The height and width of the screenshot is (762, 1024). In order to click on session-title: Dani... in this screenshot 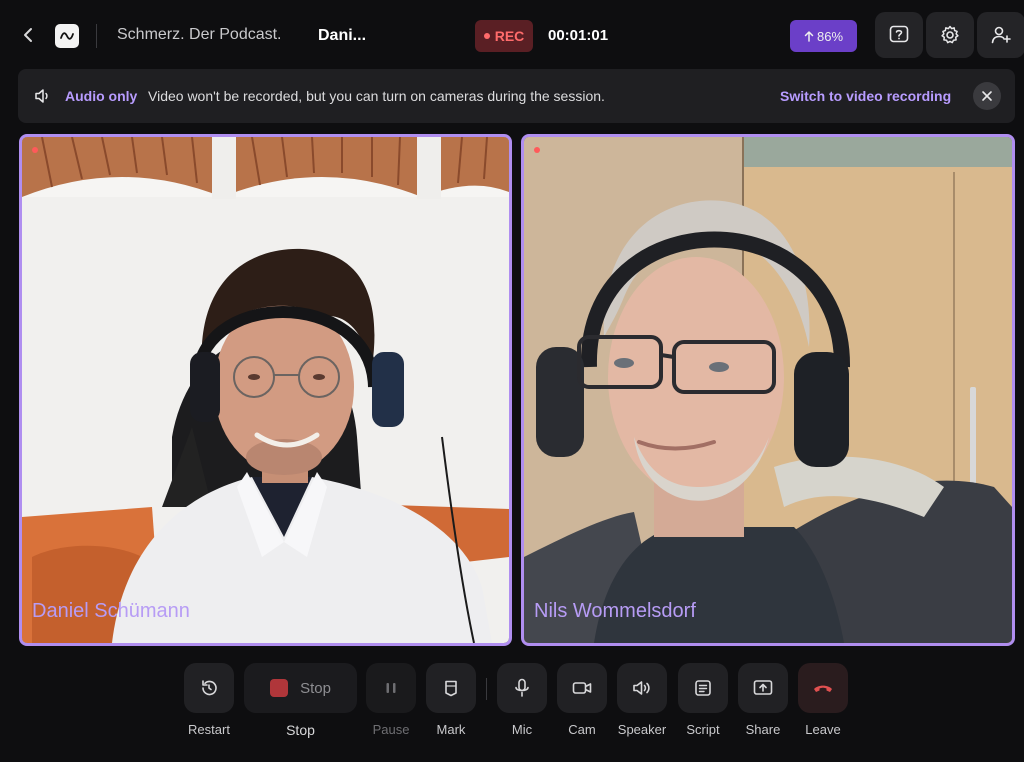, I will do `click(342, 36)`.